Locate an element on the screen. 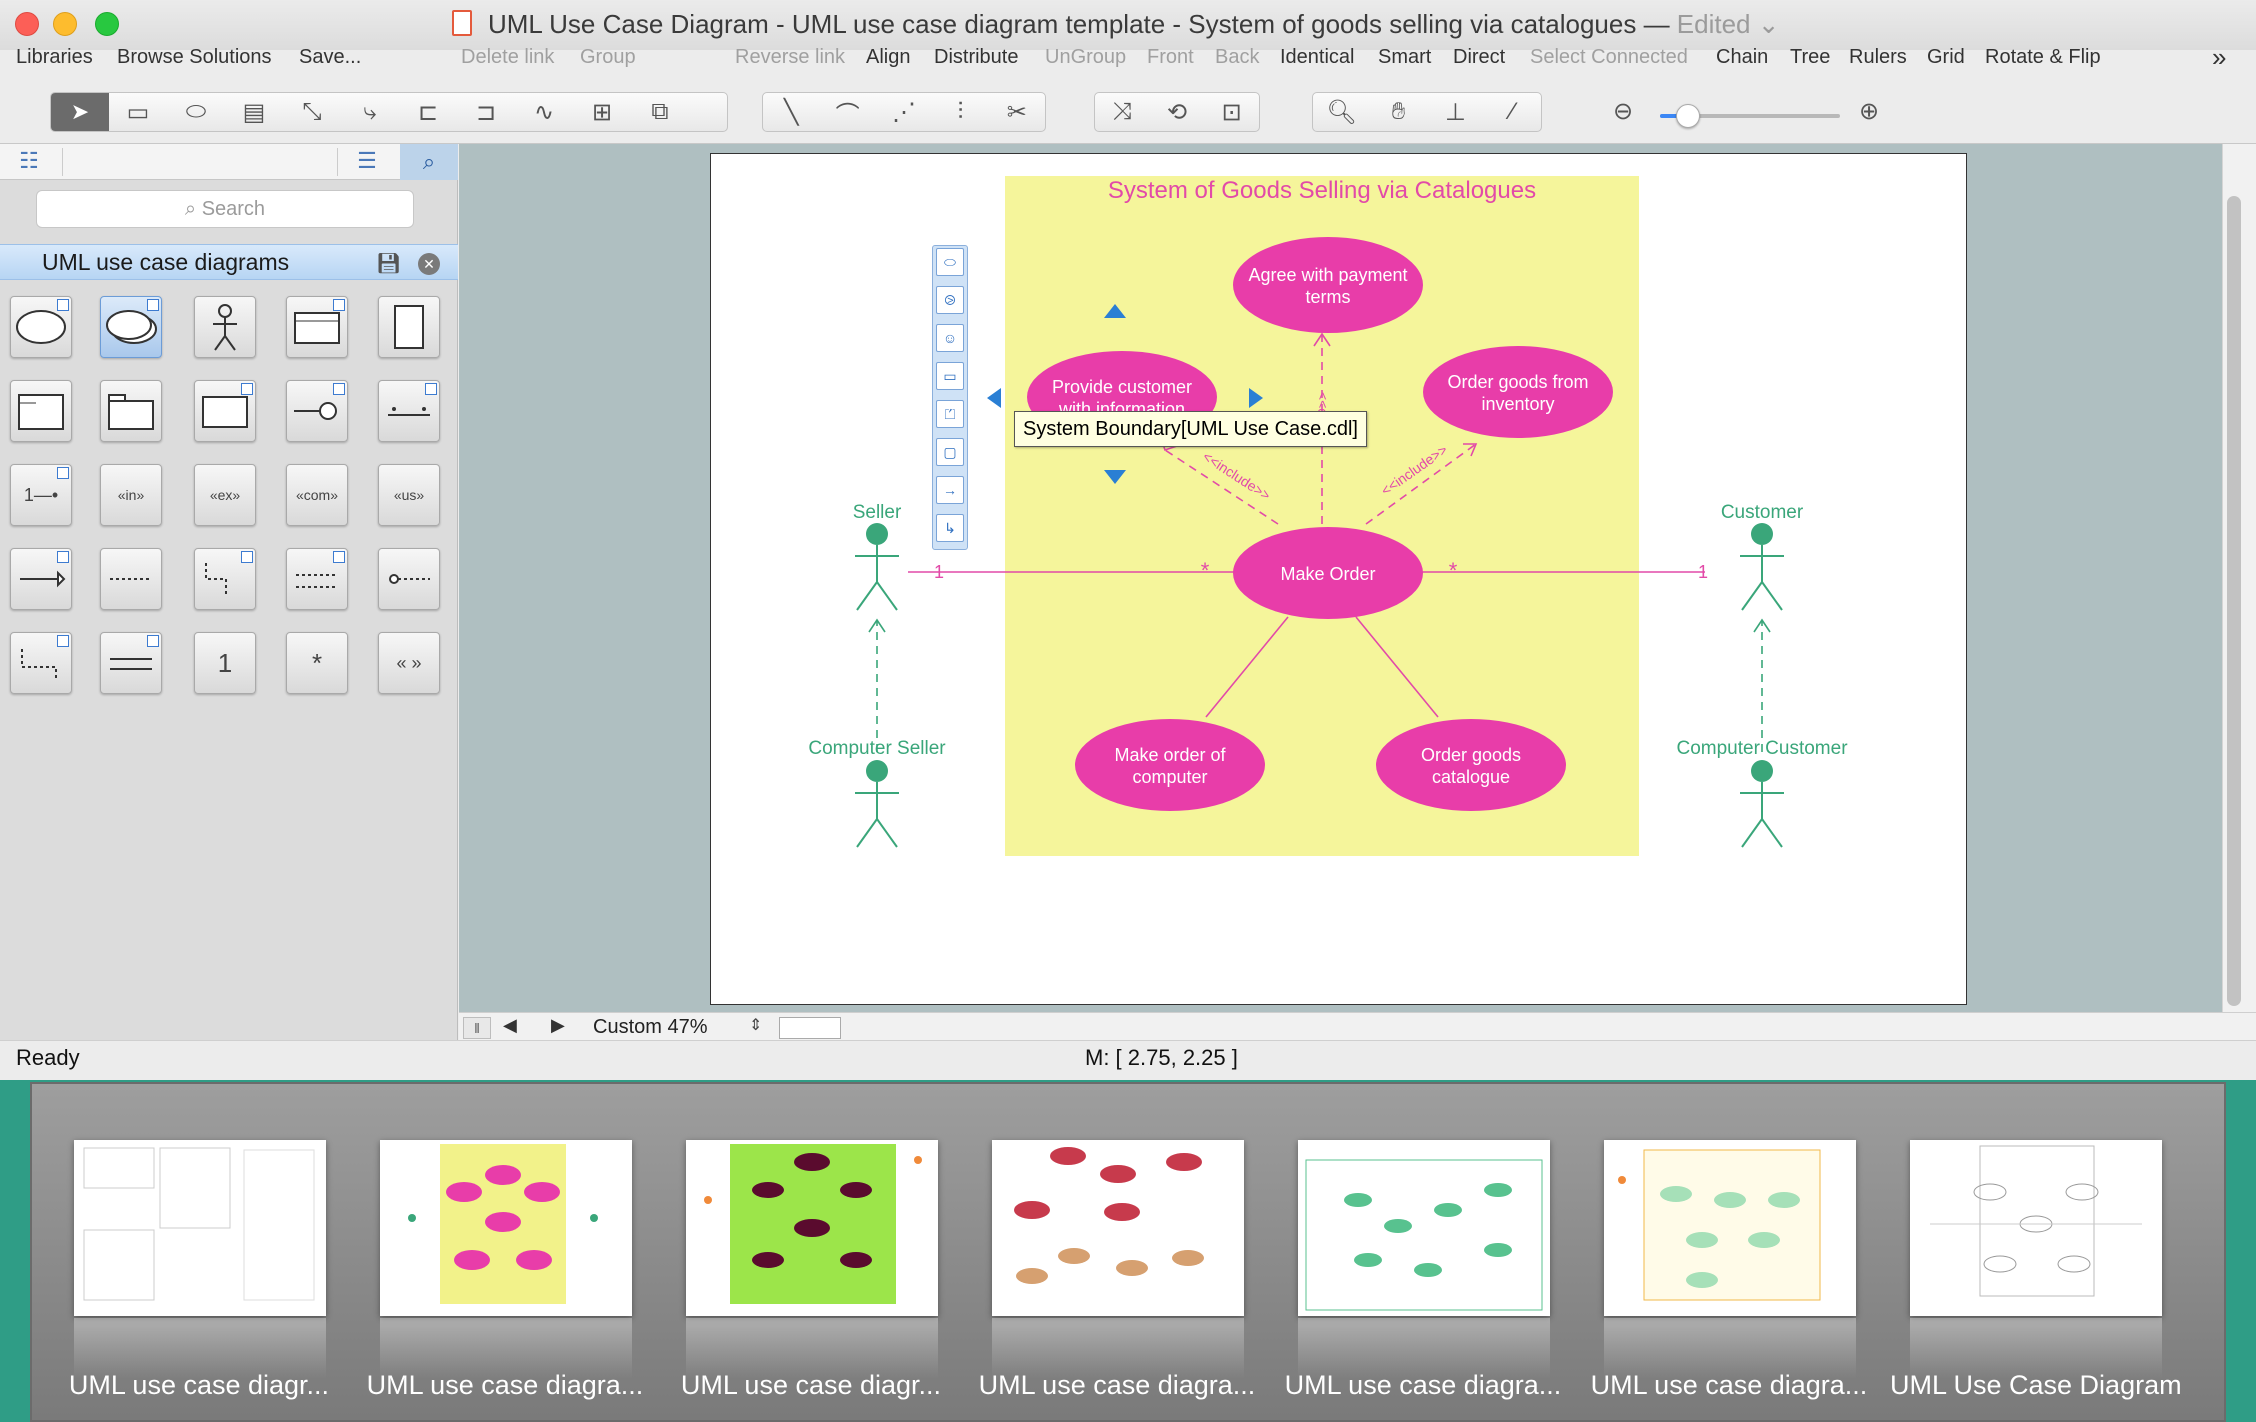 This screenshot has width=2256, height=1422. zoom-in-icon: ⊕ is located at coordinates (1869, 111).